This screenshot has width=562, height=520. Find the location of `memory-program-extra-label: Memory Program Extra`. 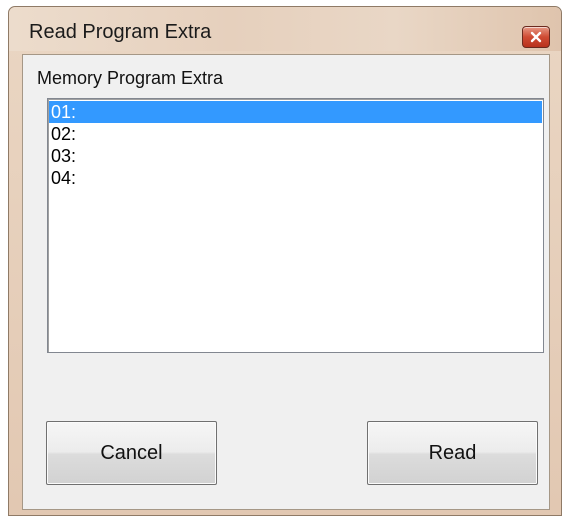

memory-program-extra-label: Memory Program Extra is located at coordinates (130, 78).